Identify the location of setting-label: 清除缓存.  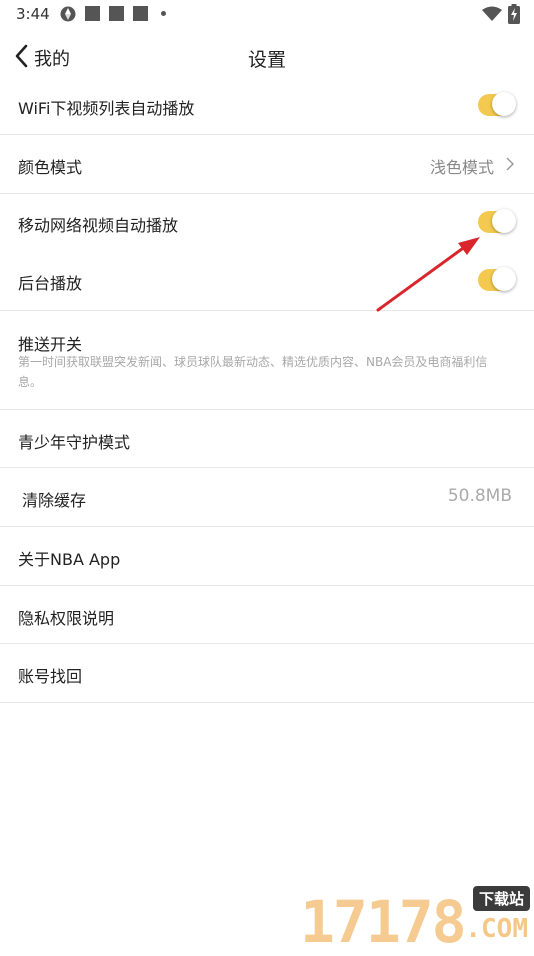
(54, 500).